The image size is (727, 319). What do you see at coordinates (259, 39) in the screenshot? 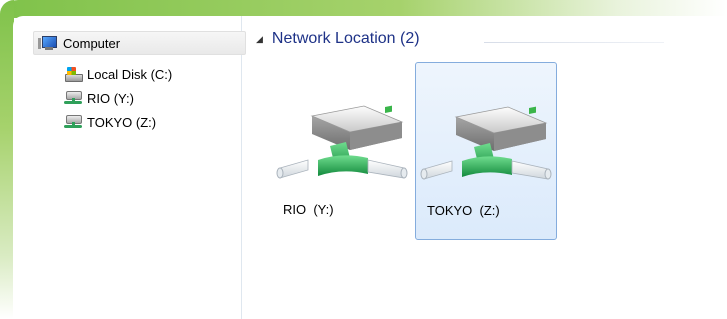
I see `collapse-triangle-icon: ◢` at bounding box center [259, 39].